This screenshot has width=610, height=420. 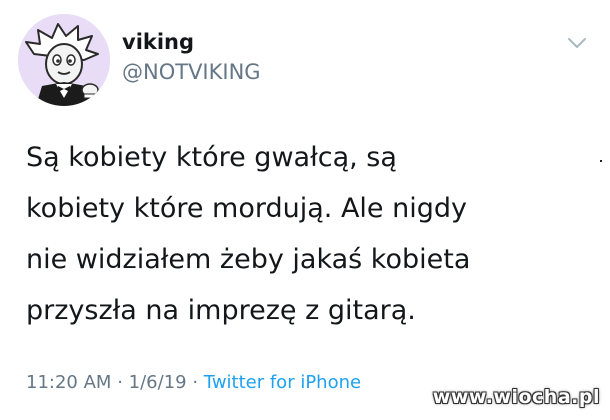 I want to click on author-display-name: viking, so click(x=158, y=42).